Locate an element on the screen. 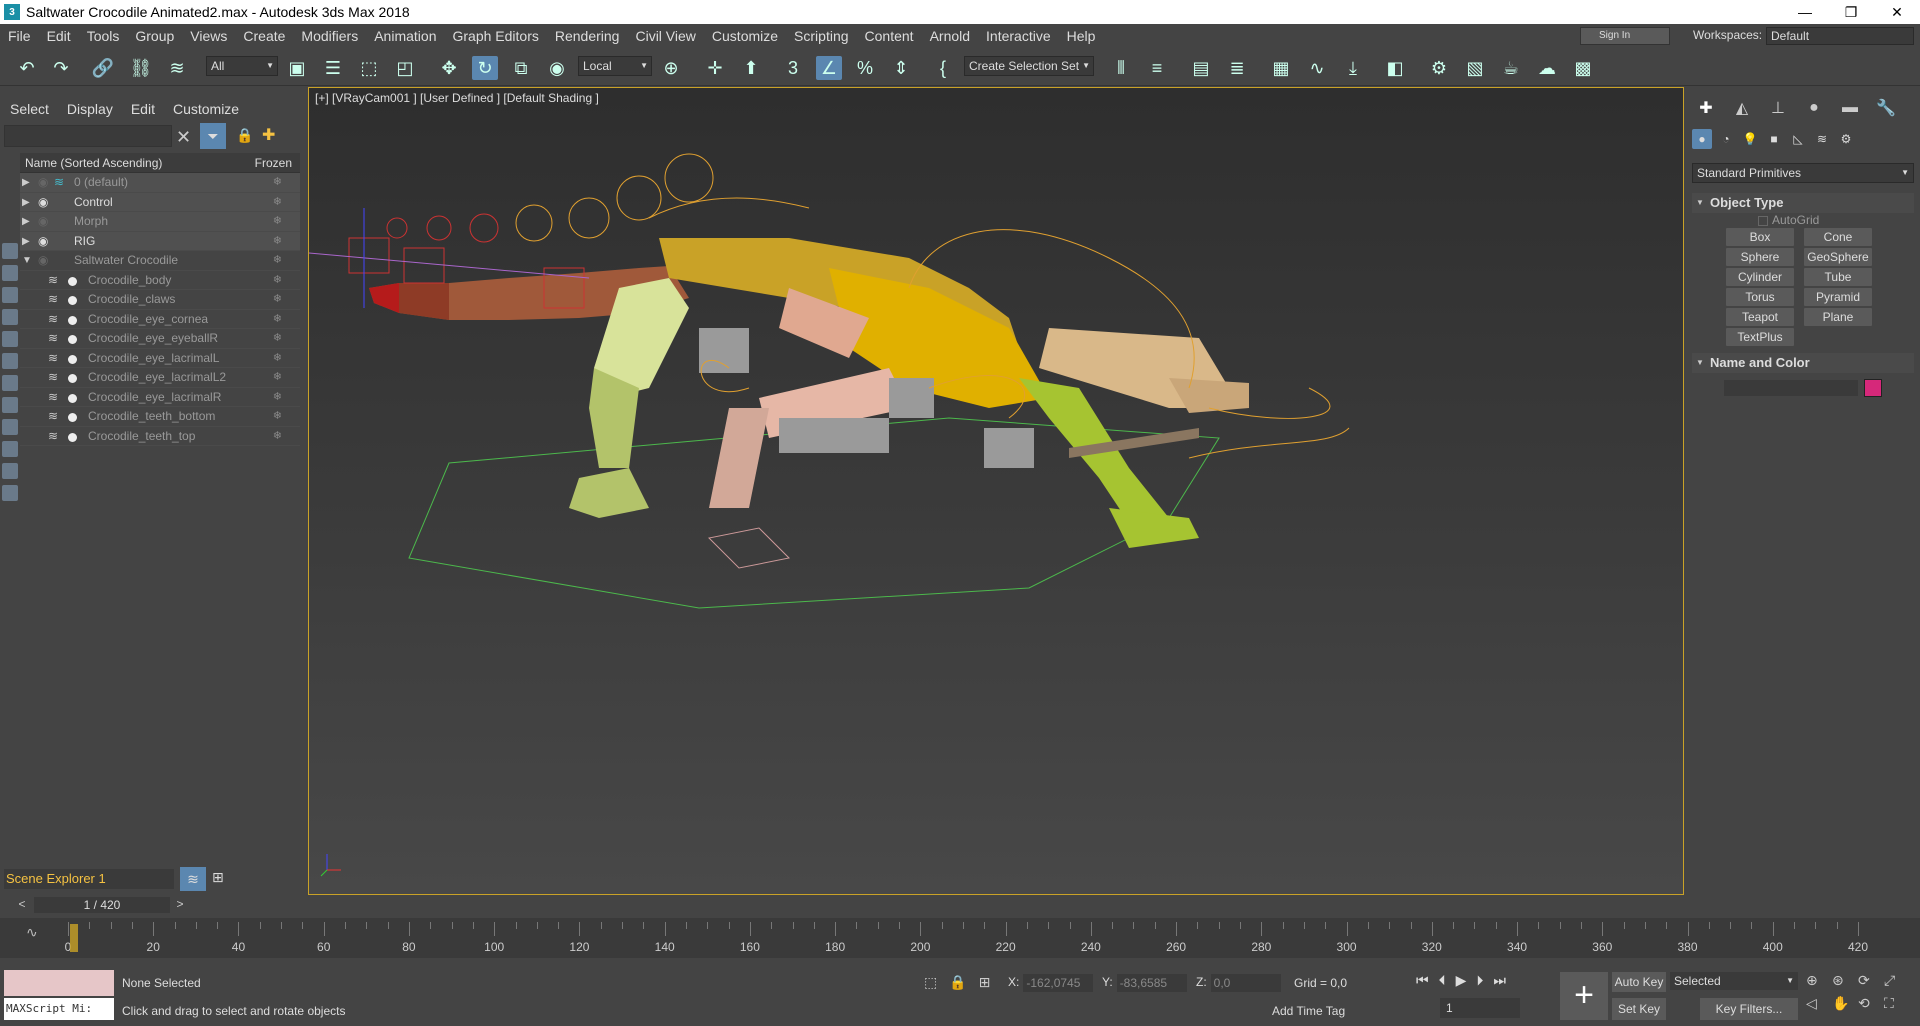  lock-icon: 🔒 is located at coordinates (244, 135).